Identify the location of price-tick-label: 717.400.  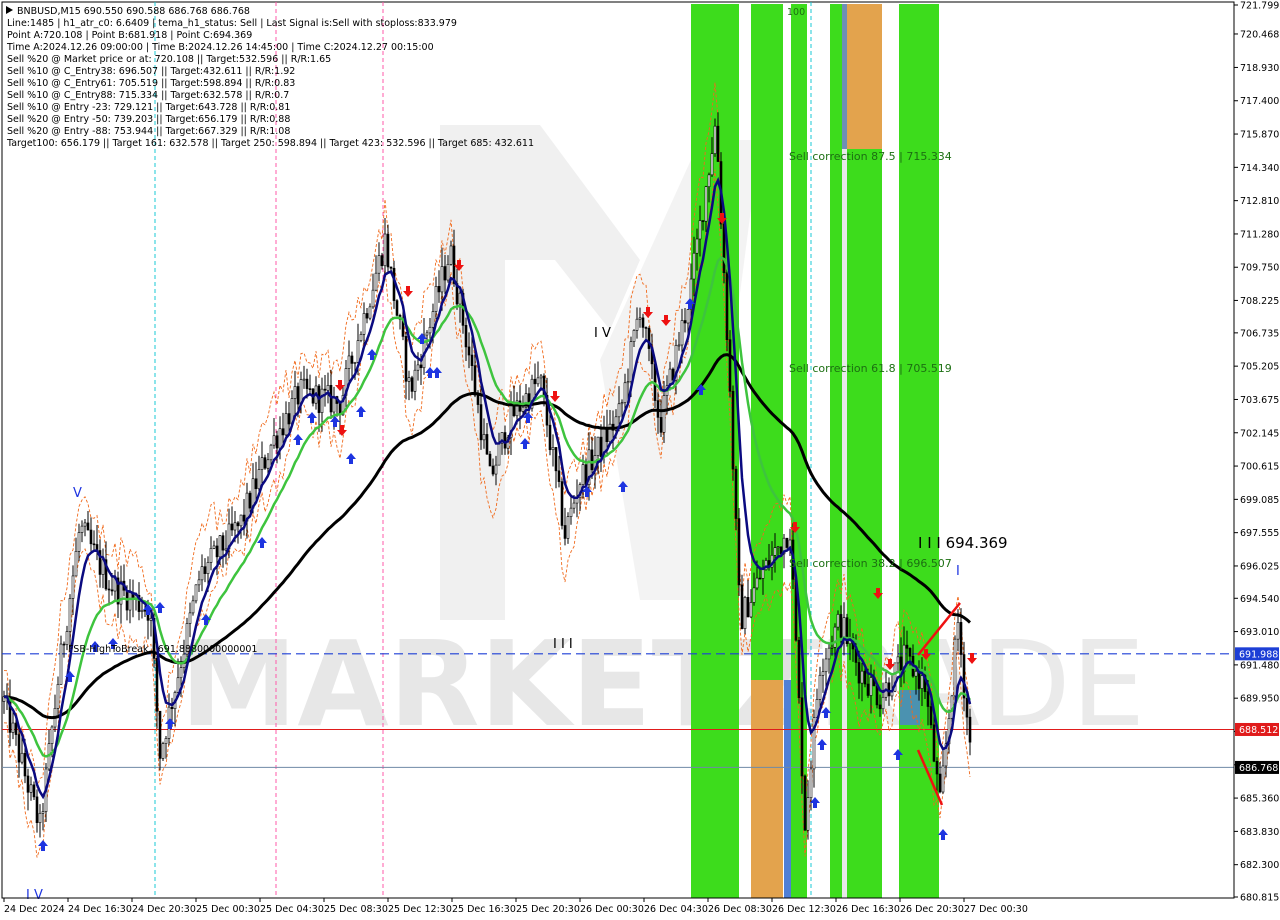
(1259, 101).